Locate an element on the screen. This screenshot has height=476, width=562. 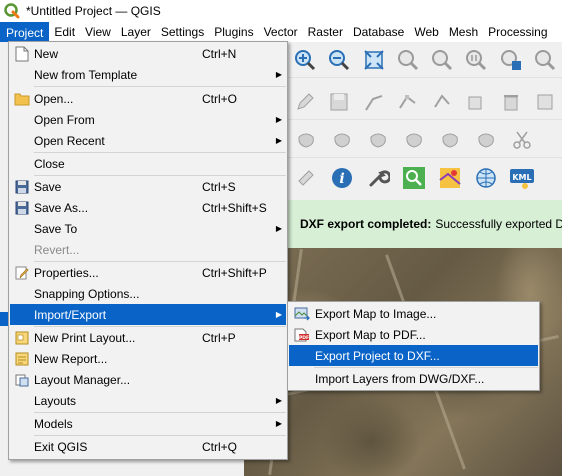
cut-features-icon is located at coordinates (545, 102).